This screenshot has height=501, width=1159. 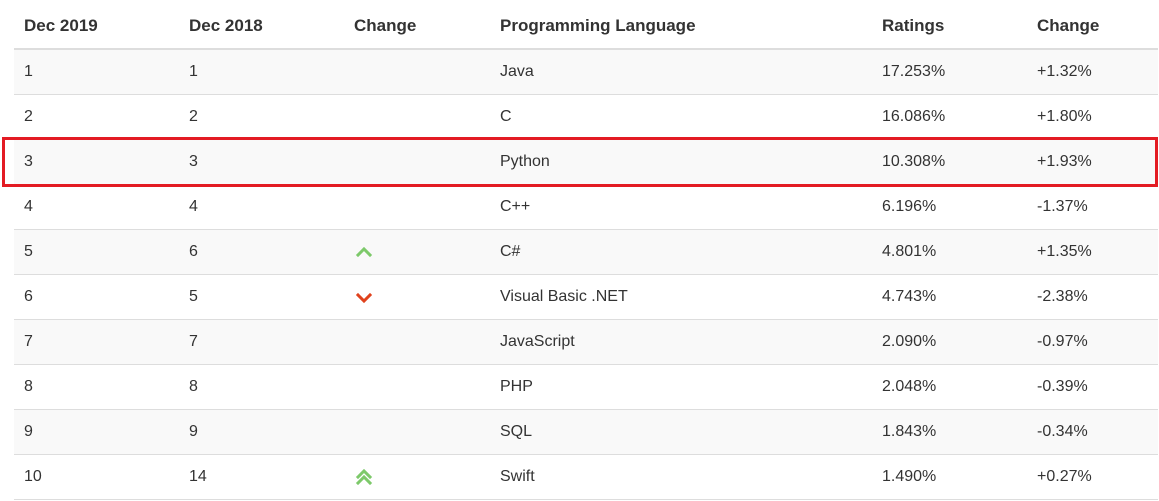 What do you see at coordinates (261, 252) in the screenshot?
I see `rank-2018-cell: 6` at bounding box center [261, 252].